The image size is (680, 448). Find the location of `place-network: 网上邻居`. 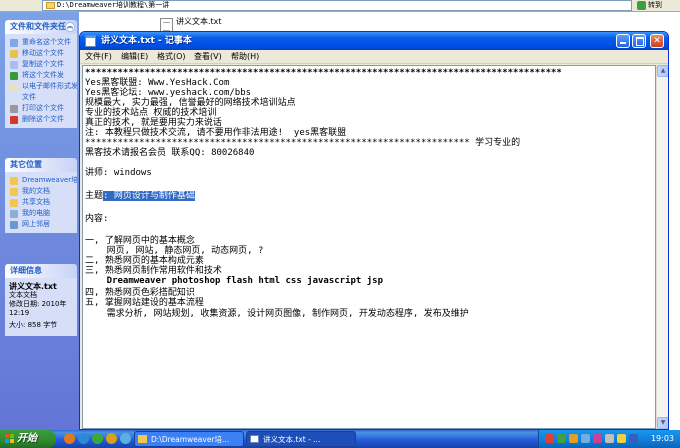

place-network: 网上邻居 is located at coordinates (43, 224).